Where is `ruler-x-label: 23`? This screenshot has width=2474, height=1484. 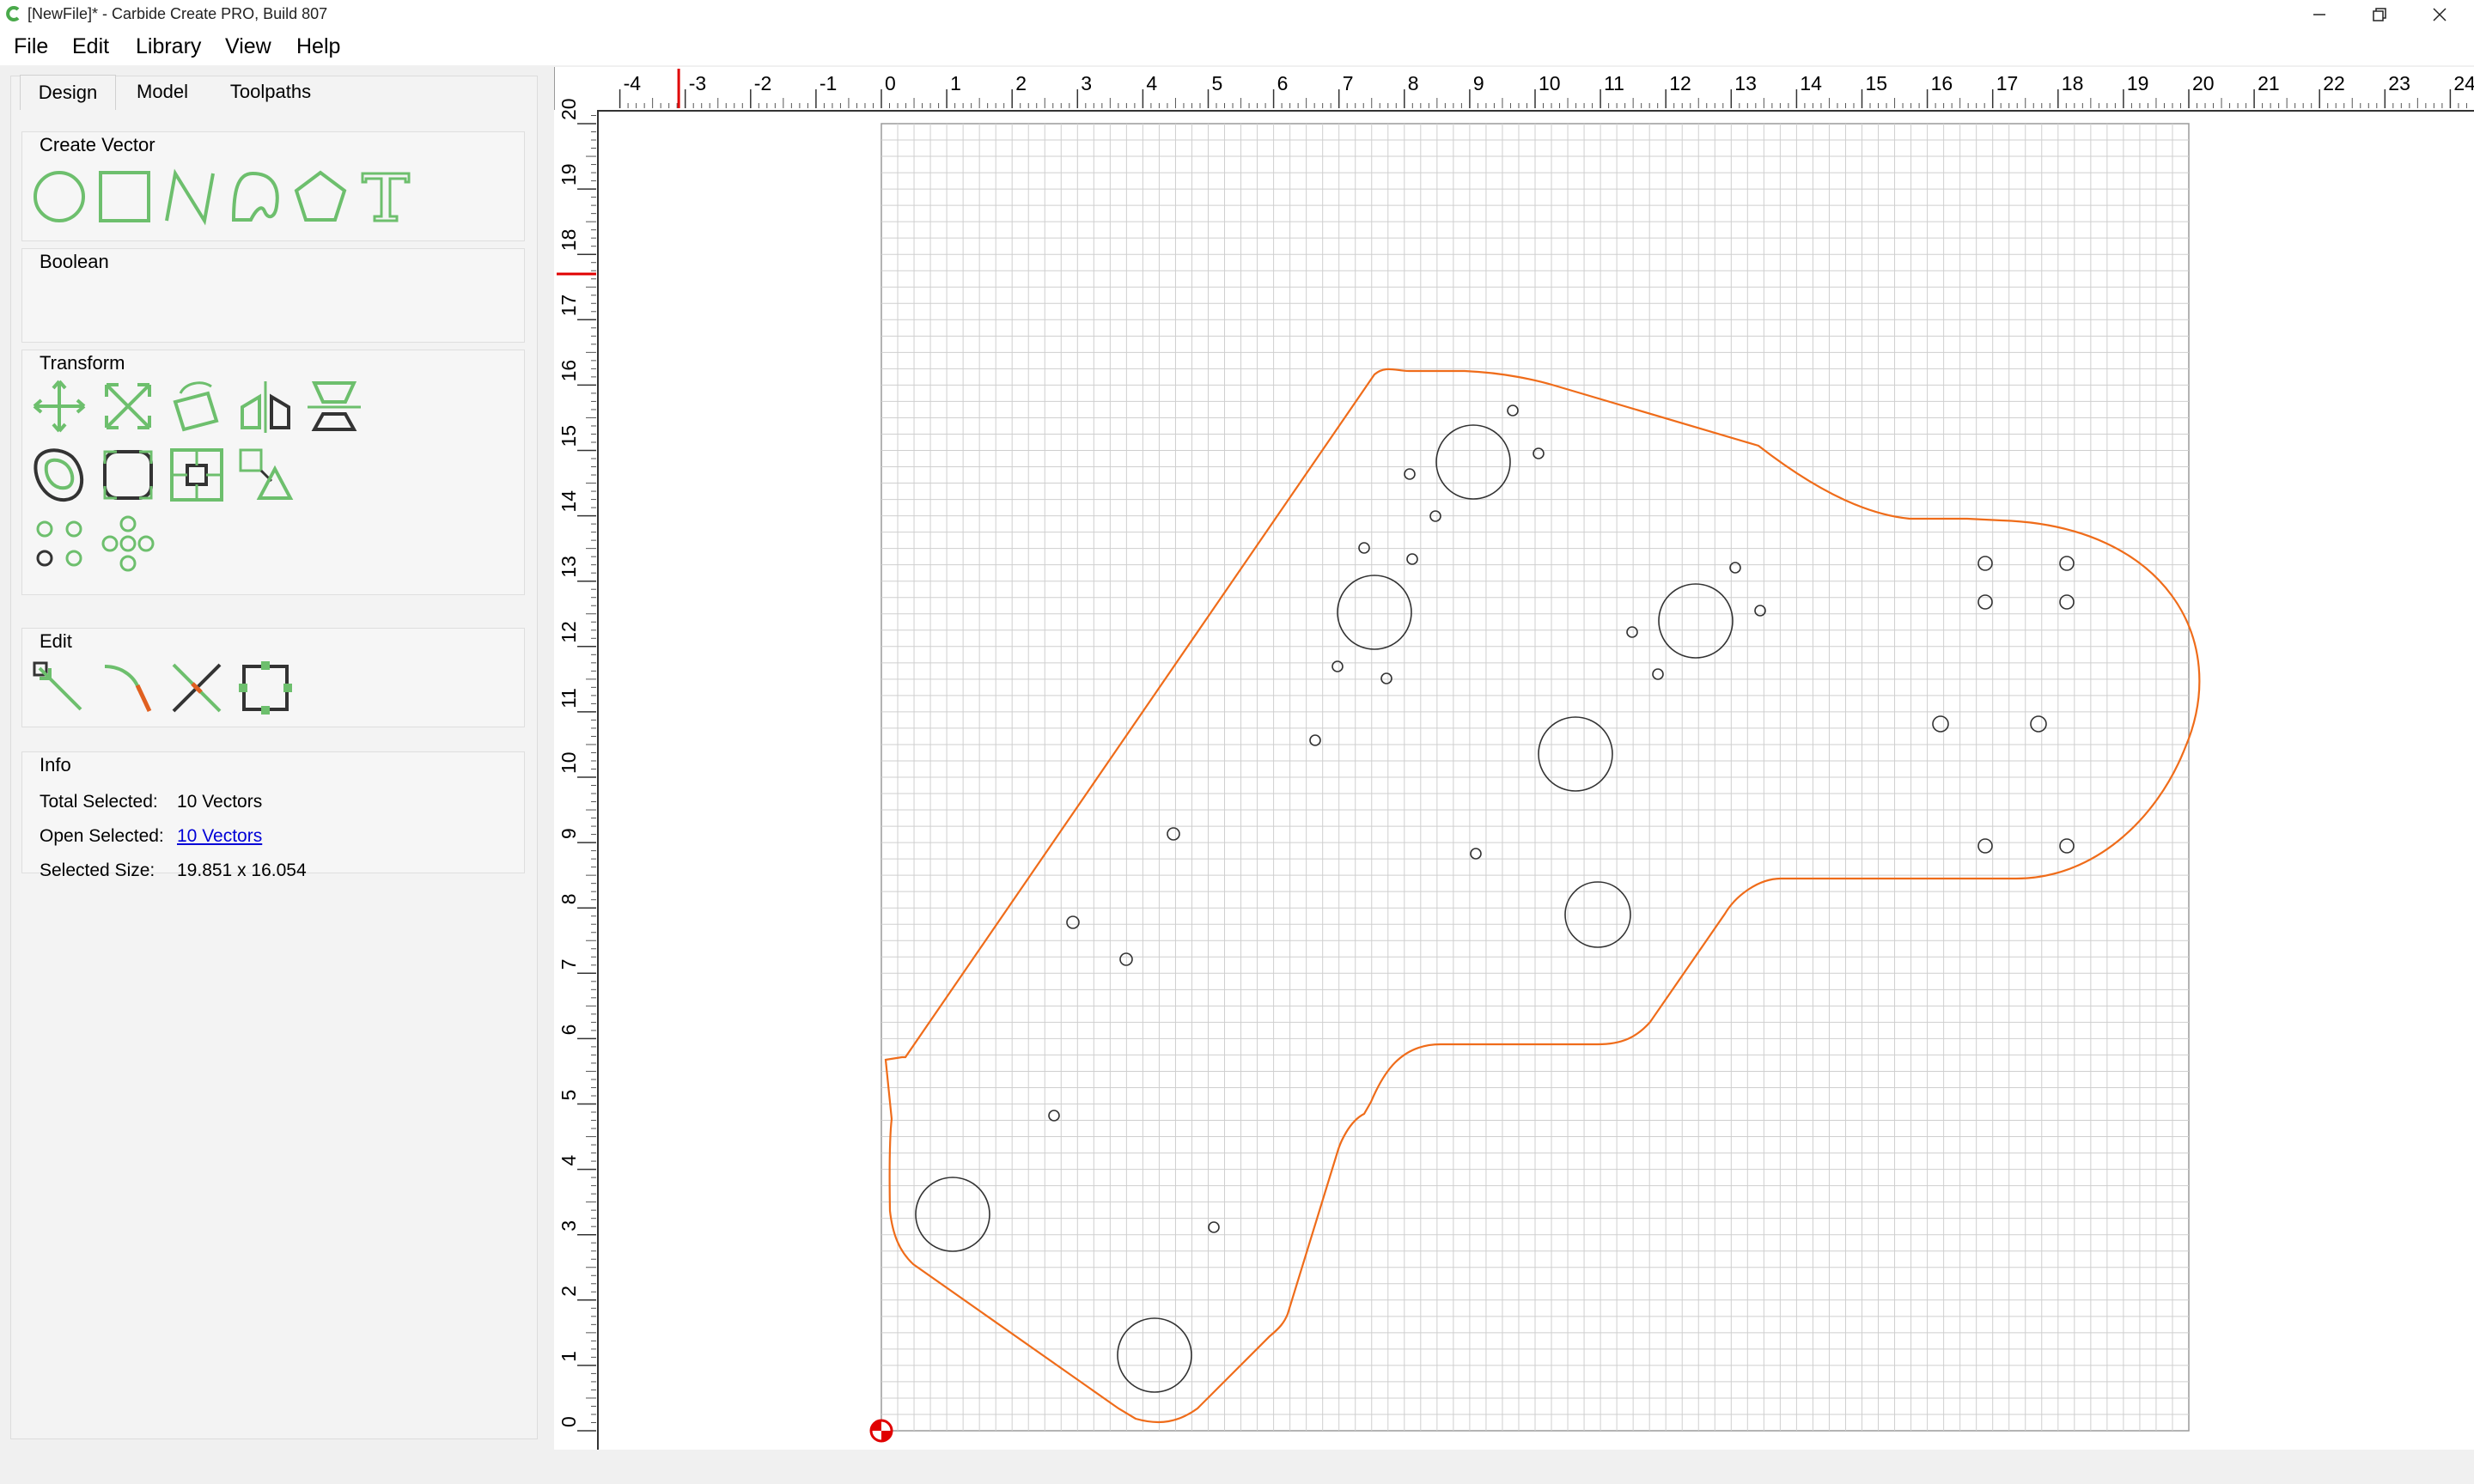
ruler-x-label: 23 is located at coordinates (2399, 83).